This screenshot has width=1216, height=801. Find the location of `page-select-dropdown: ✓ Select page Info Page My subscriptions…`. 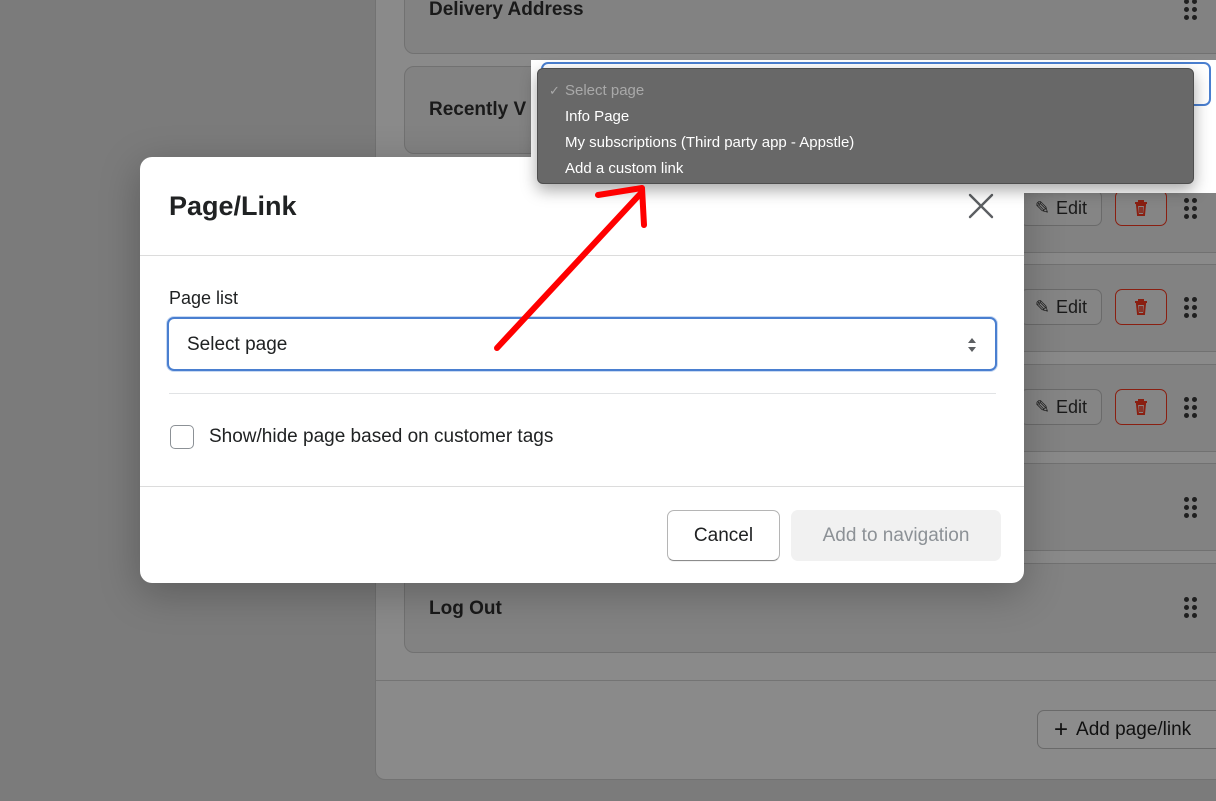

page-select-dropdown: ✓ Select page Info Page My subscriptions… is located at coordinates (873, 126).